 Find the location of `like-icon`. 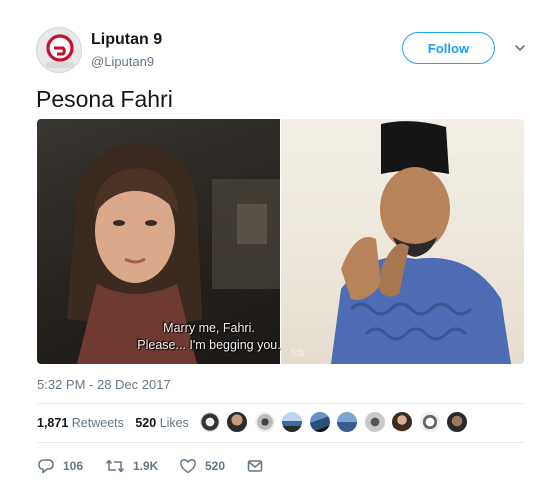

like-icon is located at coordinates (188, 466).